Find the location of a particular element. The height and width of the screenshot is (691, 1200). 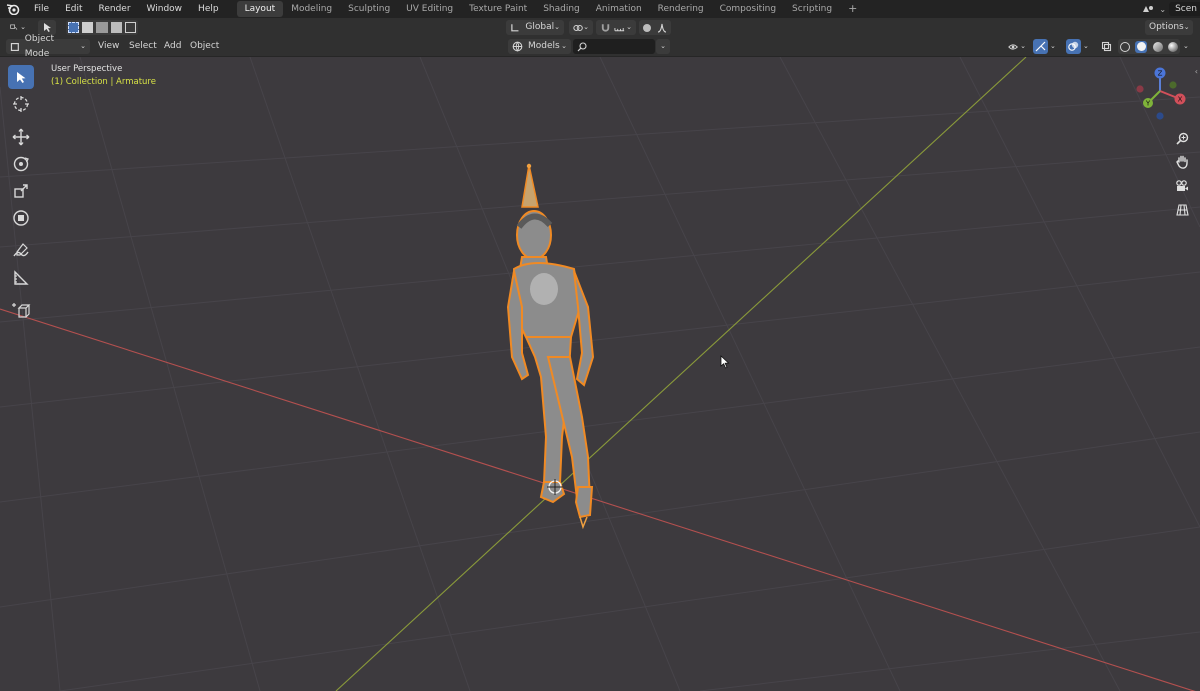

add-cube-tool is located at coordinates (21, 311).